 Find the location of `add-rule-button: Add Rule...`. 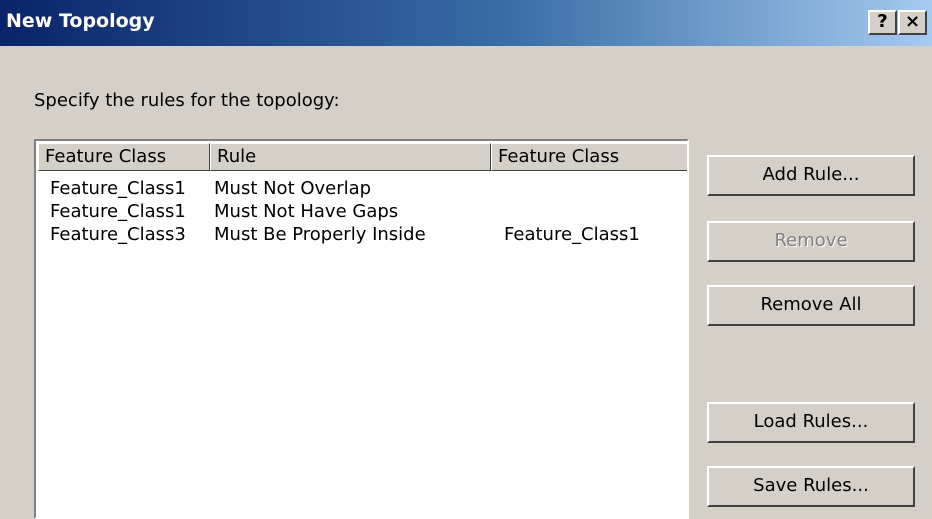

add-rule-button: Add Rule... is located at coordinates (811, 175).